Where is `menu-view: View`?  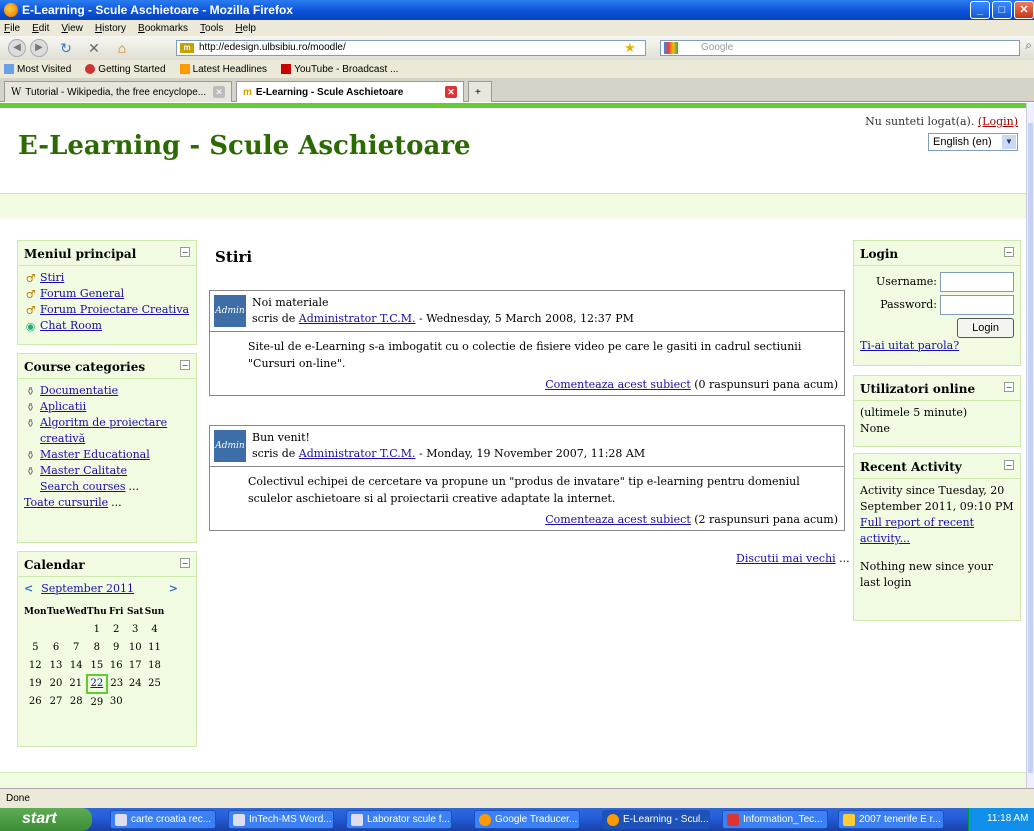
menu-view: View is located at coordinates (72, 28).